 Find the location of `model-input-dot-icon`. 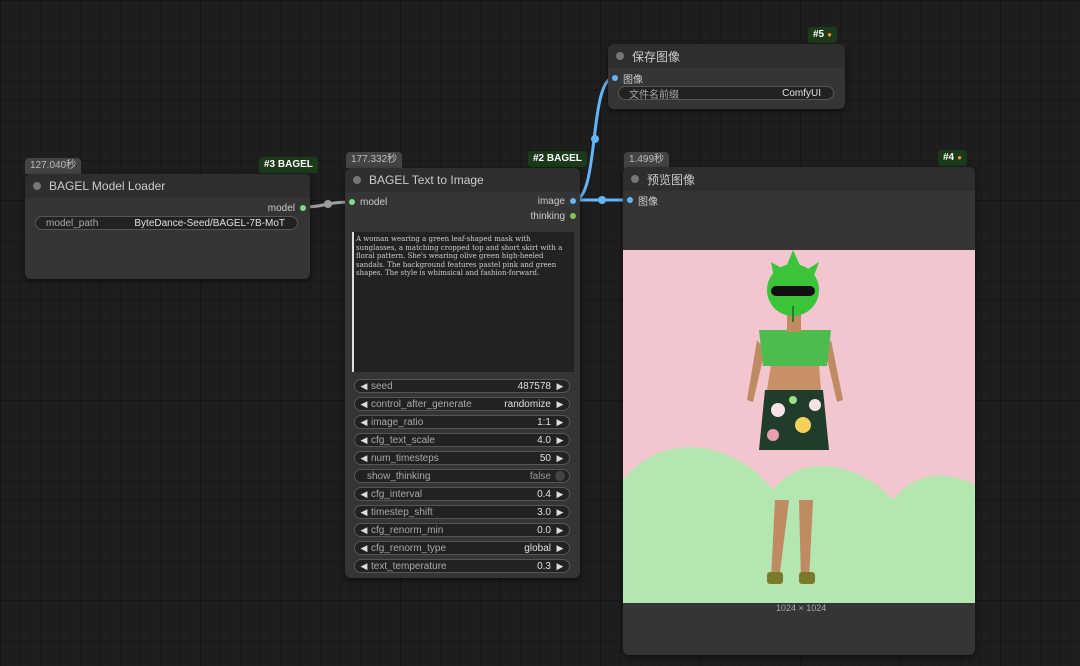

model-input-dot-icon is located at coordinates (352, 202).